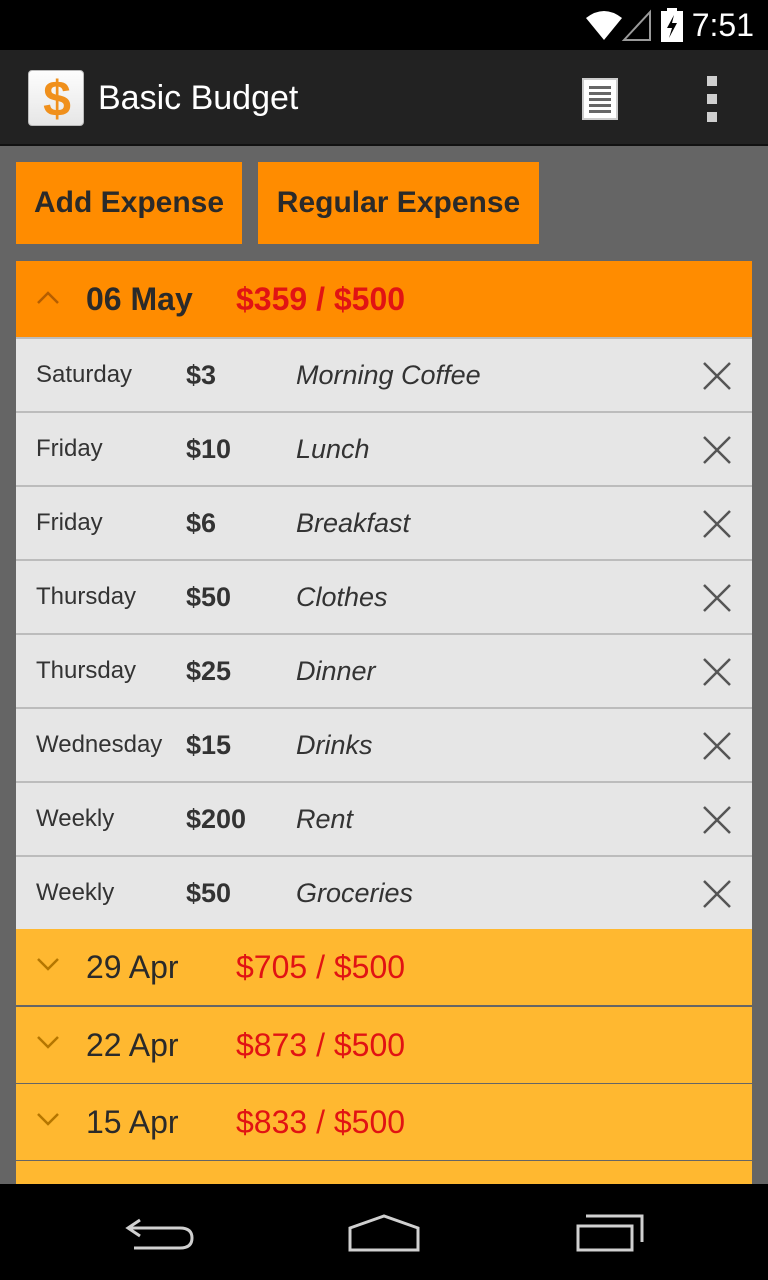 This screenshot has height=1280, width=768. I want to click on expense-amount: $25, so click(209, 671).